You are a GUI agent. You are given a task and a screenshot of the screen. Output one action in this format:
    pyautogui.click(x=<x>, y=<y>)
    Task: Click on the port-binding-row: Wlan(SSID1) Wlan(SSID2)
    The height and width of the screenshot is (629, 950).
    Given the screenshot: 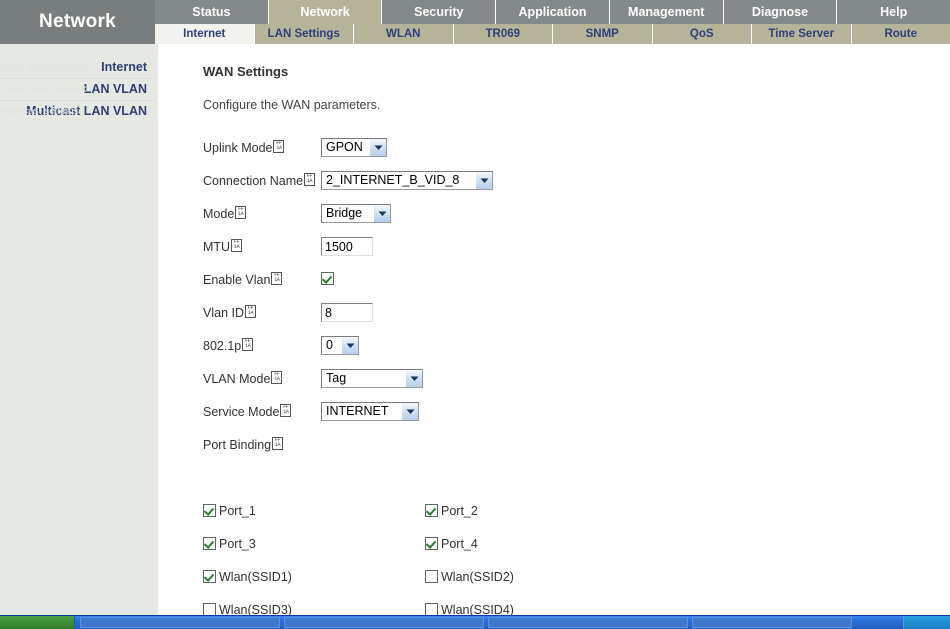 What is the action you would take?
    pyautogui.click(x=463, y=586)
    